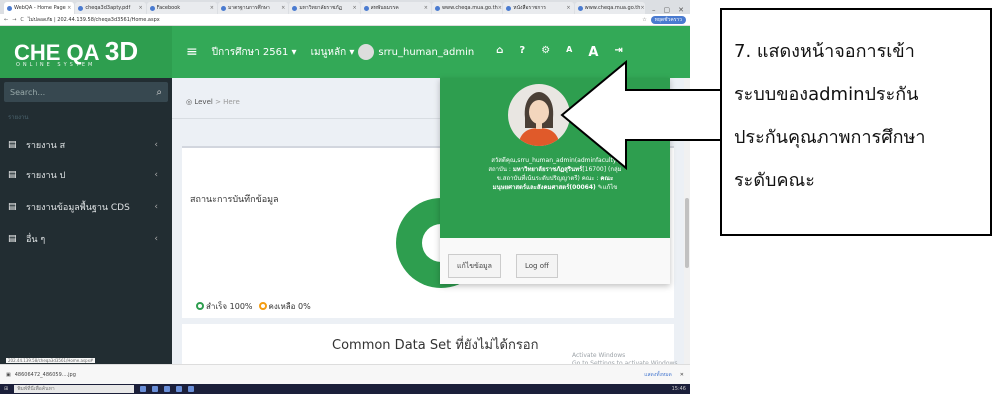 The image size is (994, 394). Describe the element at coordinates (687, 233) in the screenshot. I see `scrollbar-thumb` at that location.